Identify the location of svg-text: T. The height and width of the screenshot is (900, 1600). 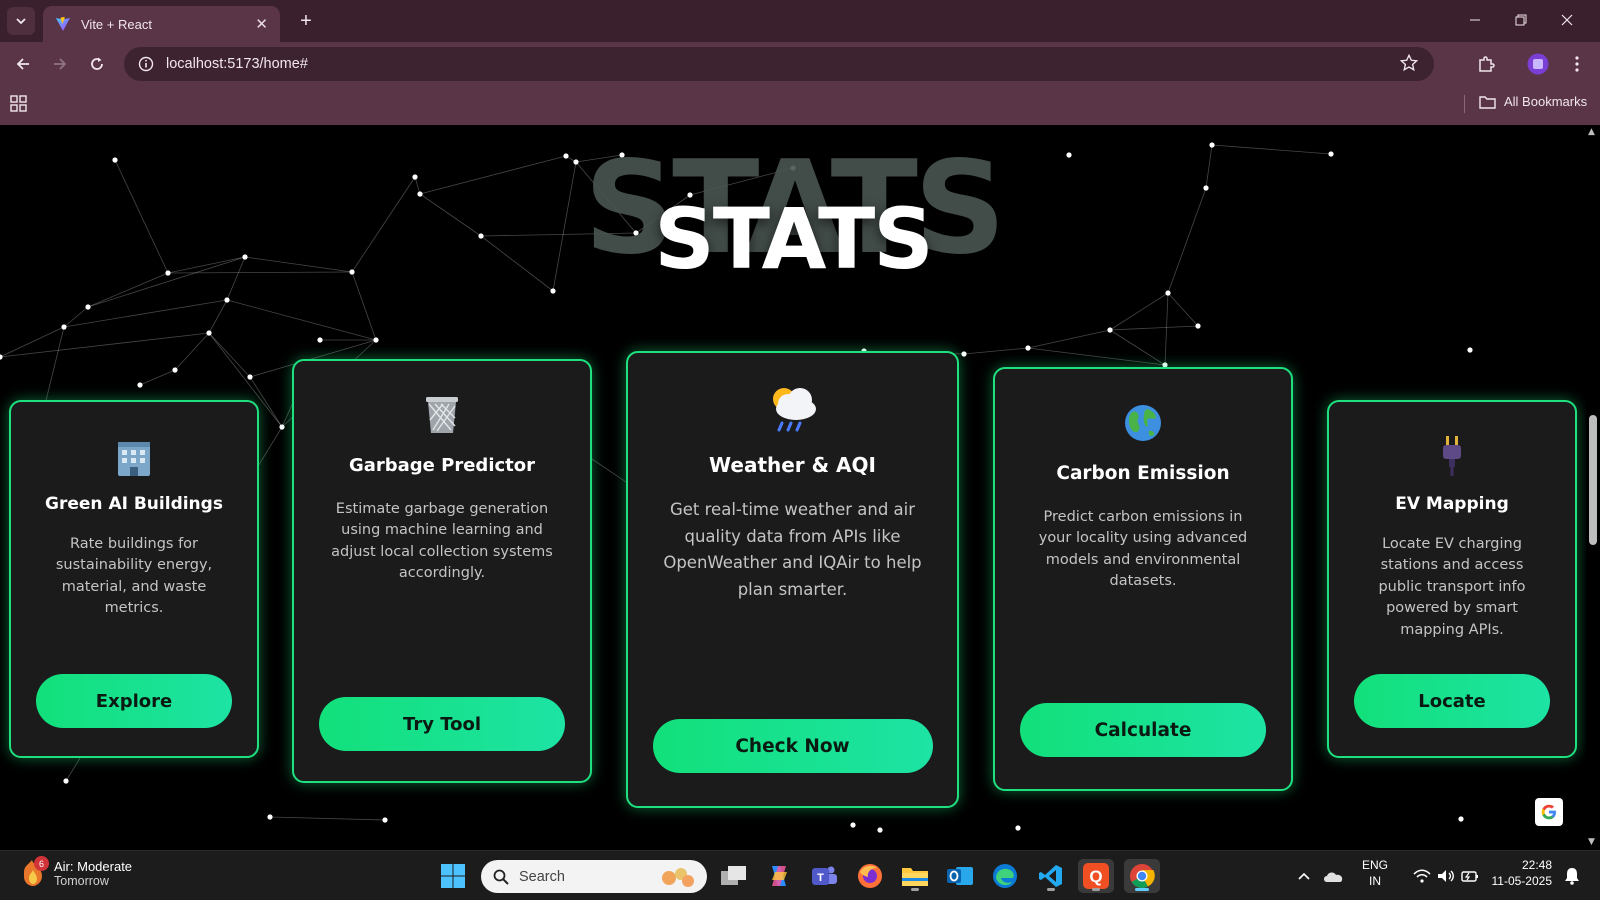
(820, 878).